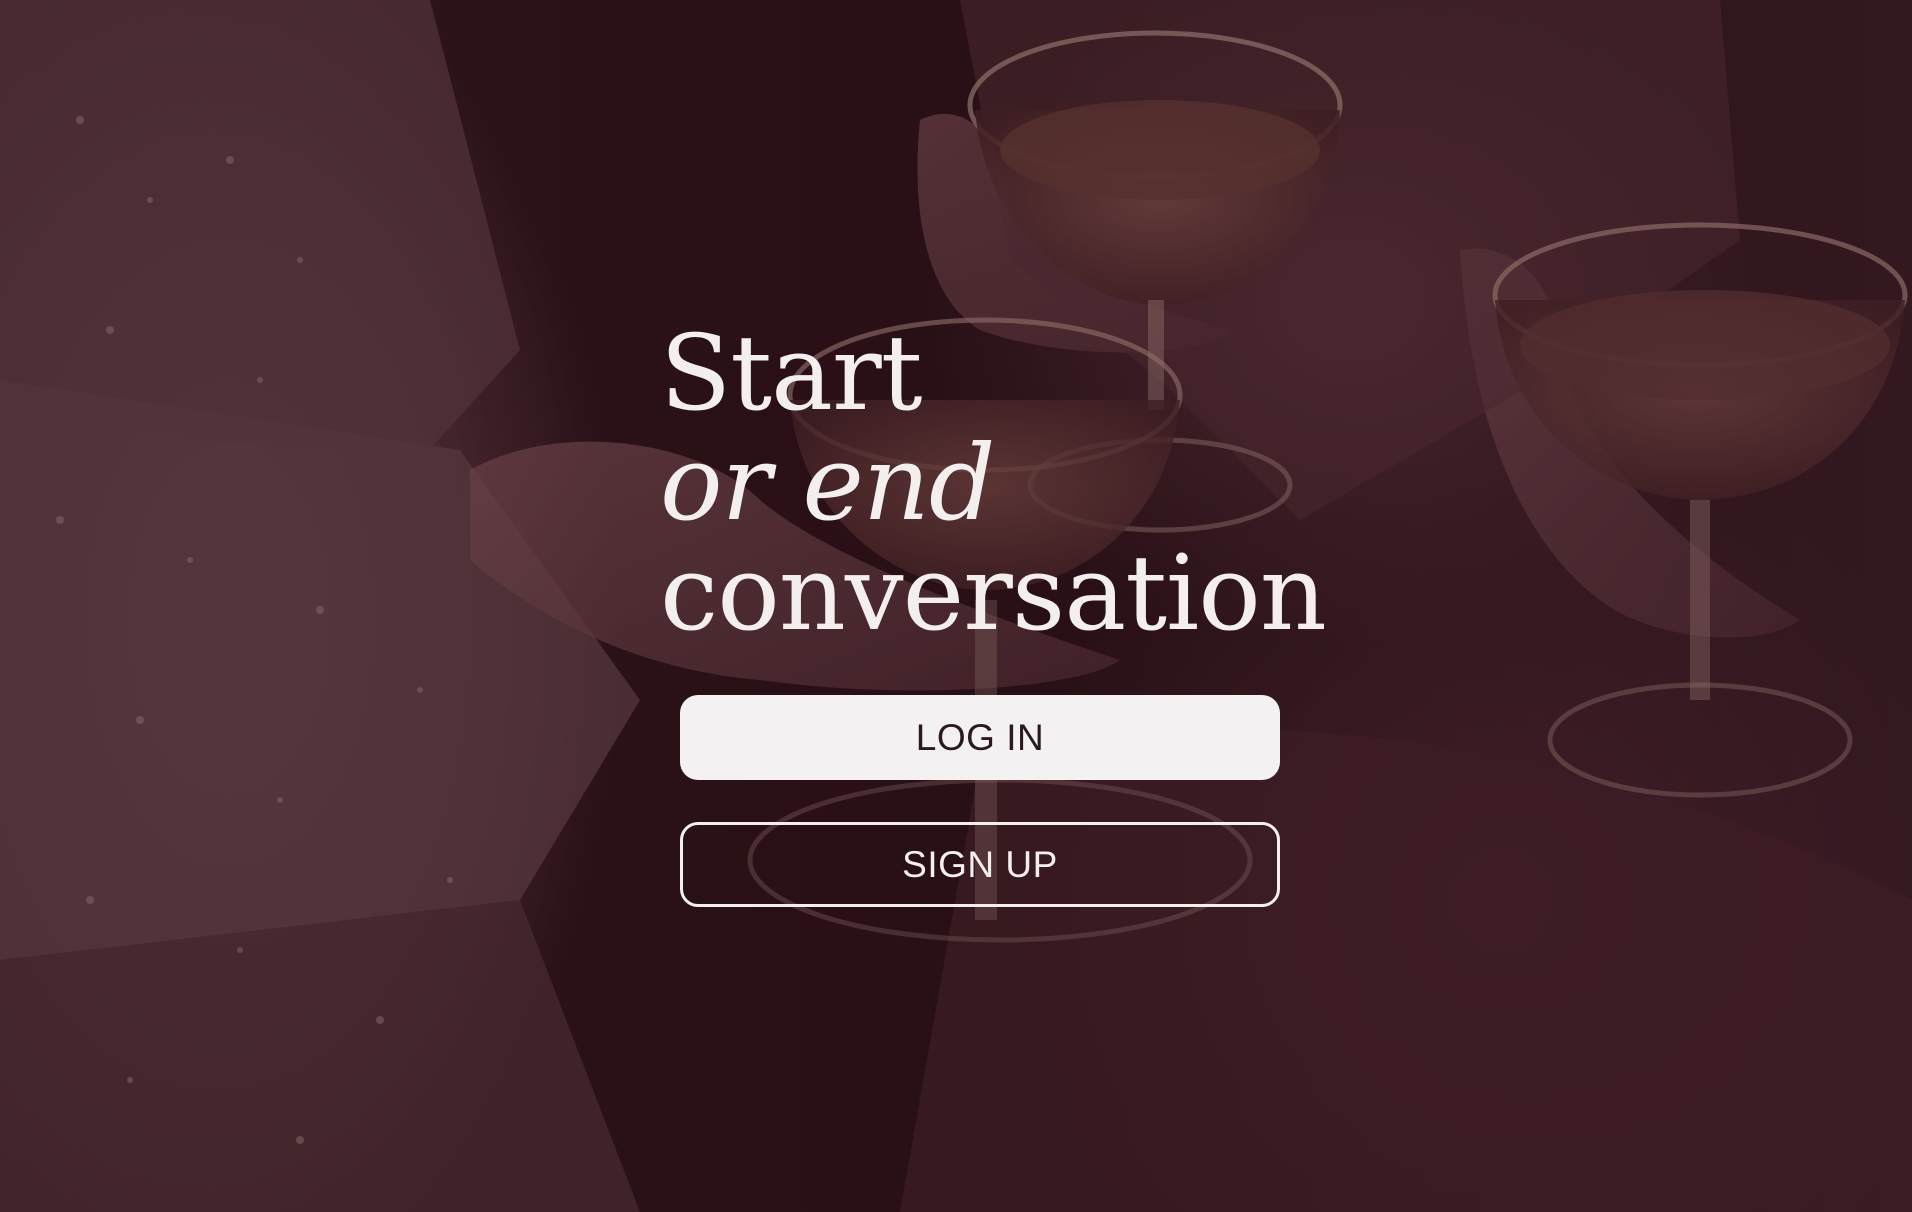 This screenshot has height=1212, width=1912. I want to click on headline: Start or end conversation, so click(993, 483).